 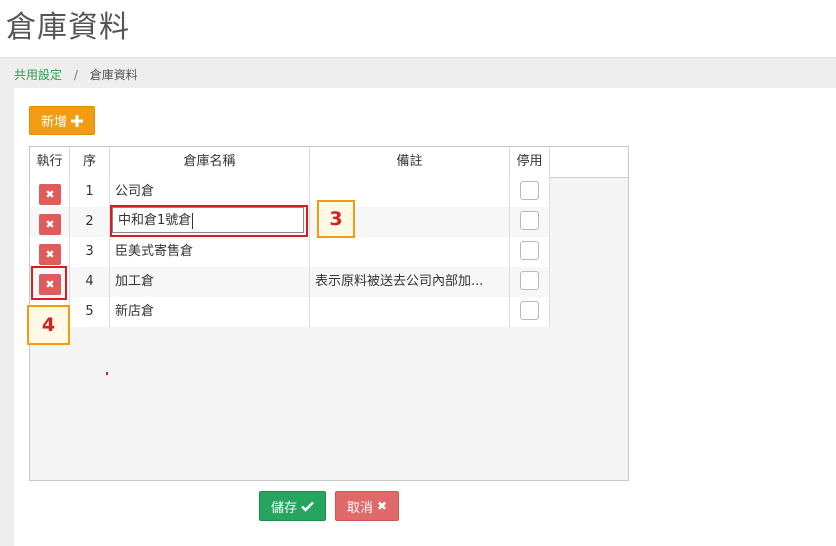 I want to click on breadcrumb-link-common-settings: 共用設定, so click(x=38, y=75).